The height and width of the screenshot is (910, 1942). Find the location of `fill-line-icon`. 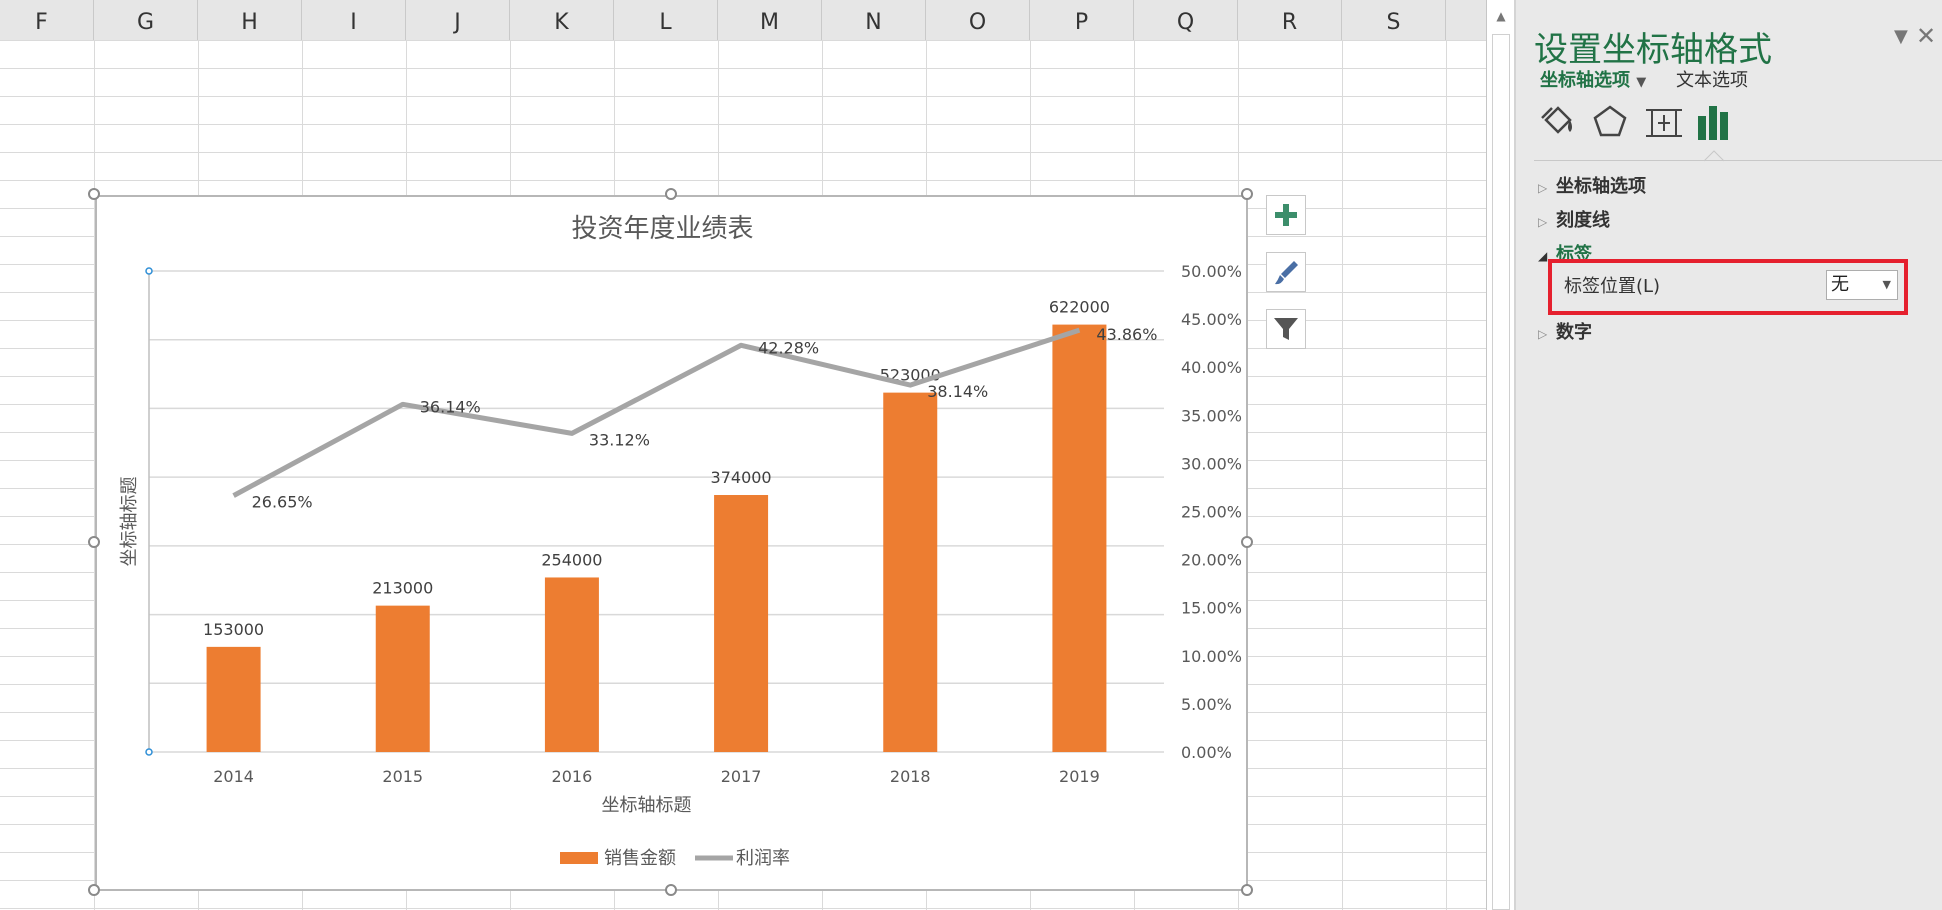

fill-line-icon is located at coordinates (1558, 122).